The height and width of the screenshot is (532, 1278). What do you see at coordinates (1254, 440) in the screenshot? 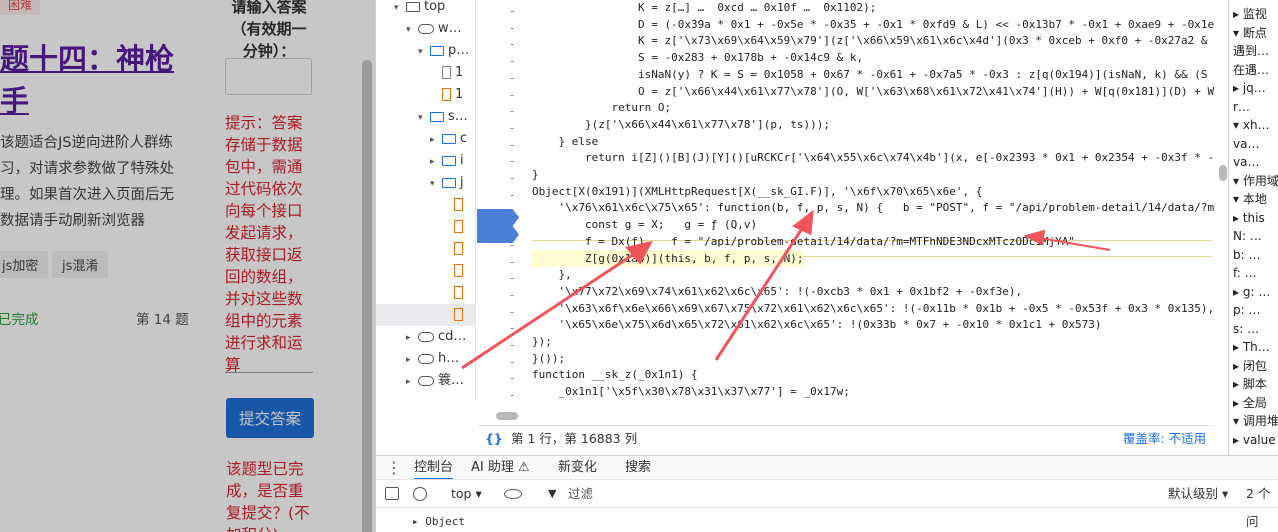
I see `debugger-sidebar-item: ▸ value` at bounding box center [1254, 440].